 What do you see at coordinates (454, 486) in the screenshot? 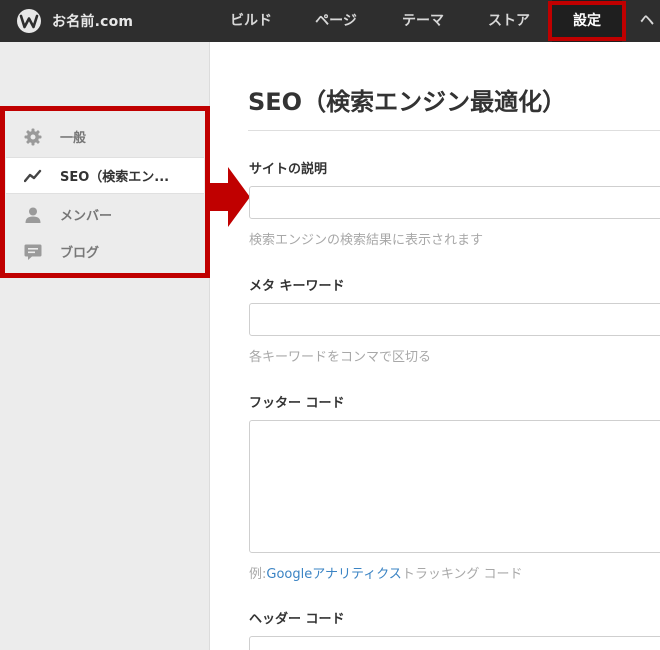
I see `footer-code-textarea` at bounding box center [454, 486].